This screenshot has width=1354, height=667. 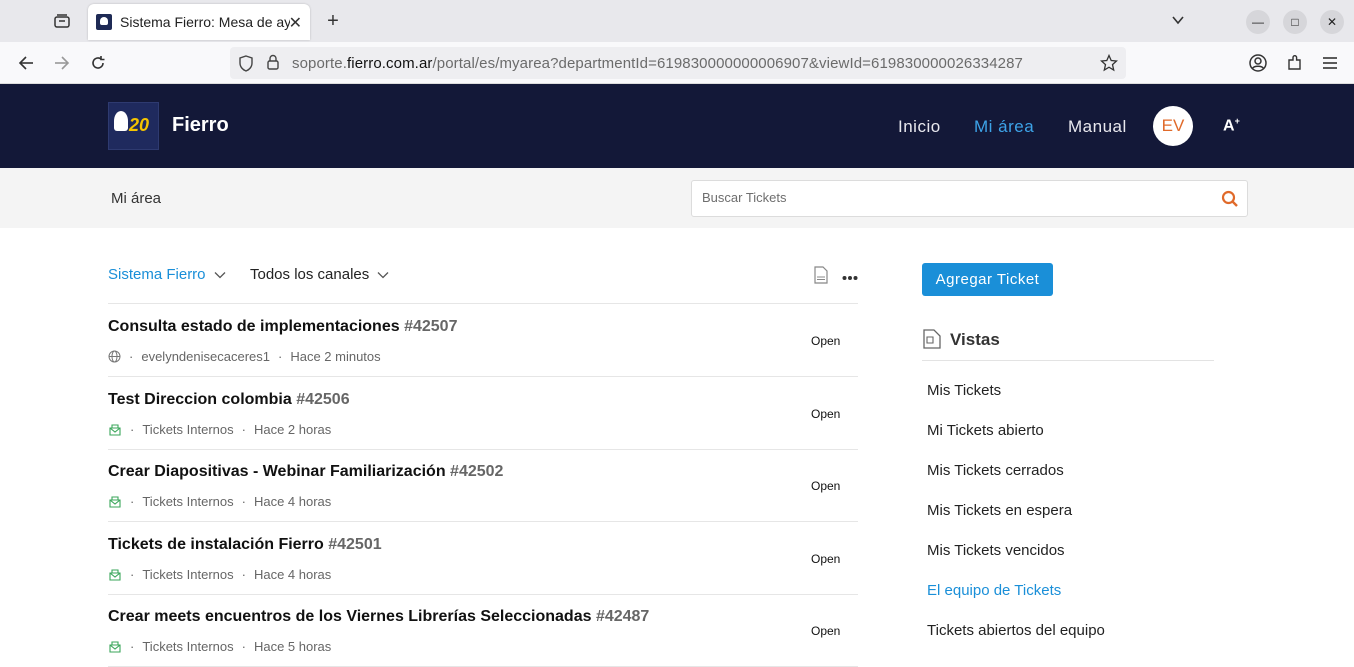 I want to click on site-header: 20 Fierro Inicio Mi área Manual EV A+, so click(x=677, y=126).